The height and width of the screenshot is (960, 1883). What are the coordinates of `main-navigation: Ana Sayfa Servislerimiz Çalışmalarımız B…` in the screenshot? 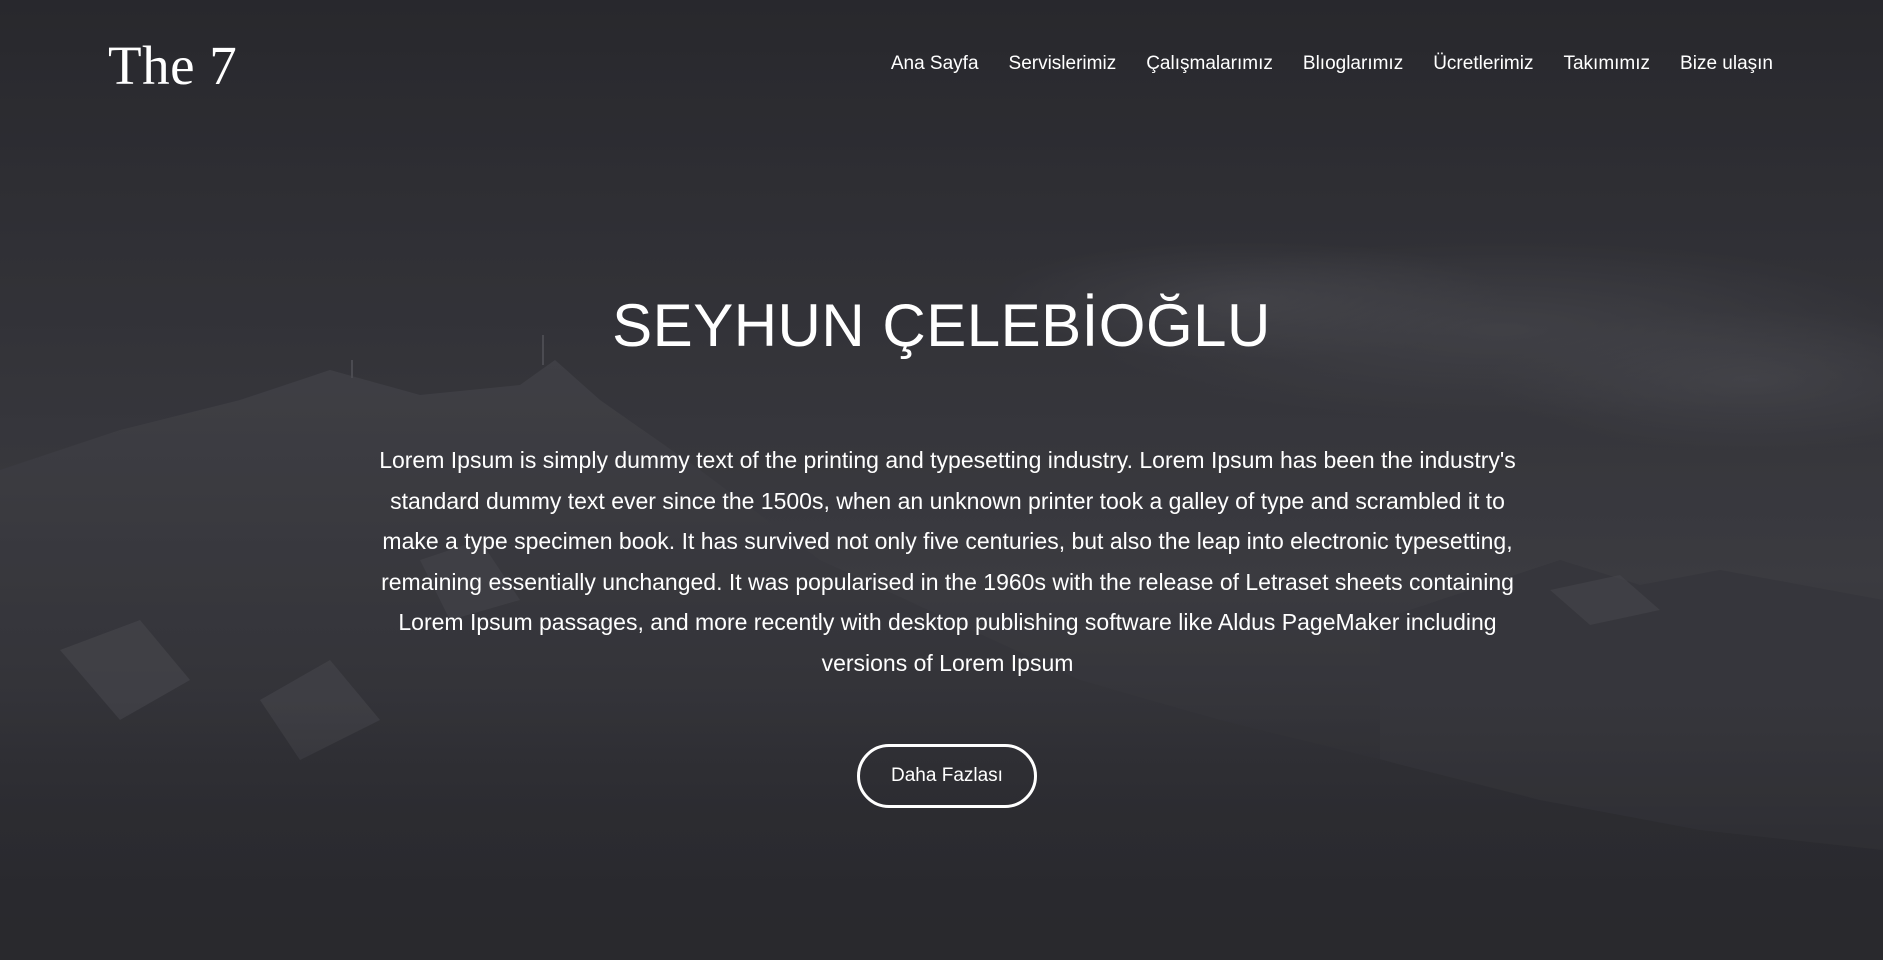 It's located at (1332, 64).